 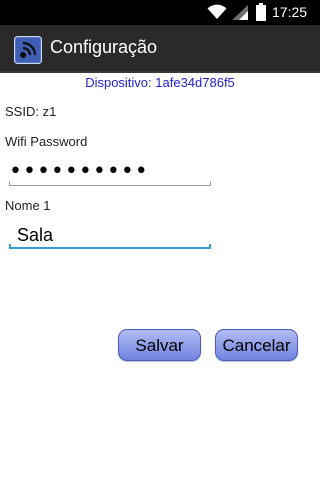 I want to click on save-button: Salvar, so click(x=159, y=345).